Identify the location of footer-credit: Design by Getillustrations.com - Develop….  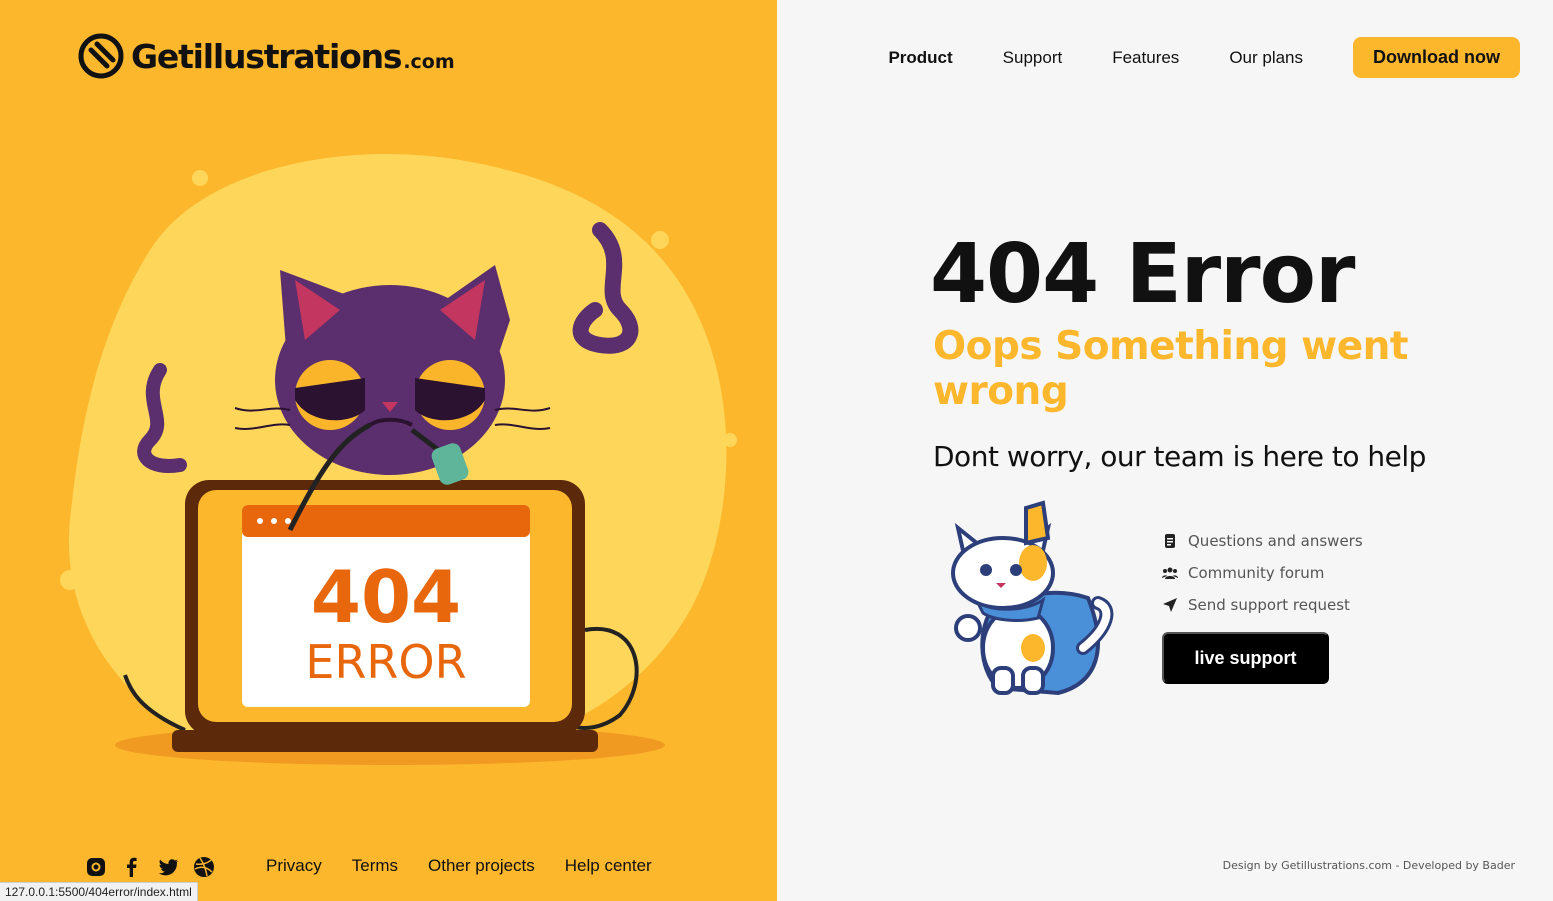
(1368, 865).